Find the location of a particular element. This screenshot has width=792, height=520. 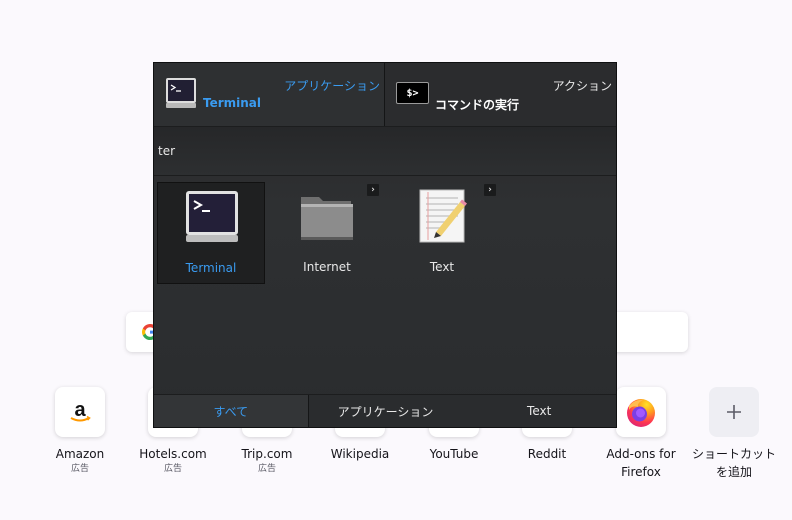

result-internet: Internet is located at coordinates (327, 233).